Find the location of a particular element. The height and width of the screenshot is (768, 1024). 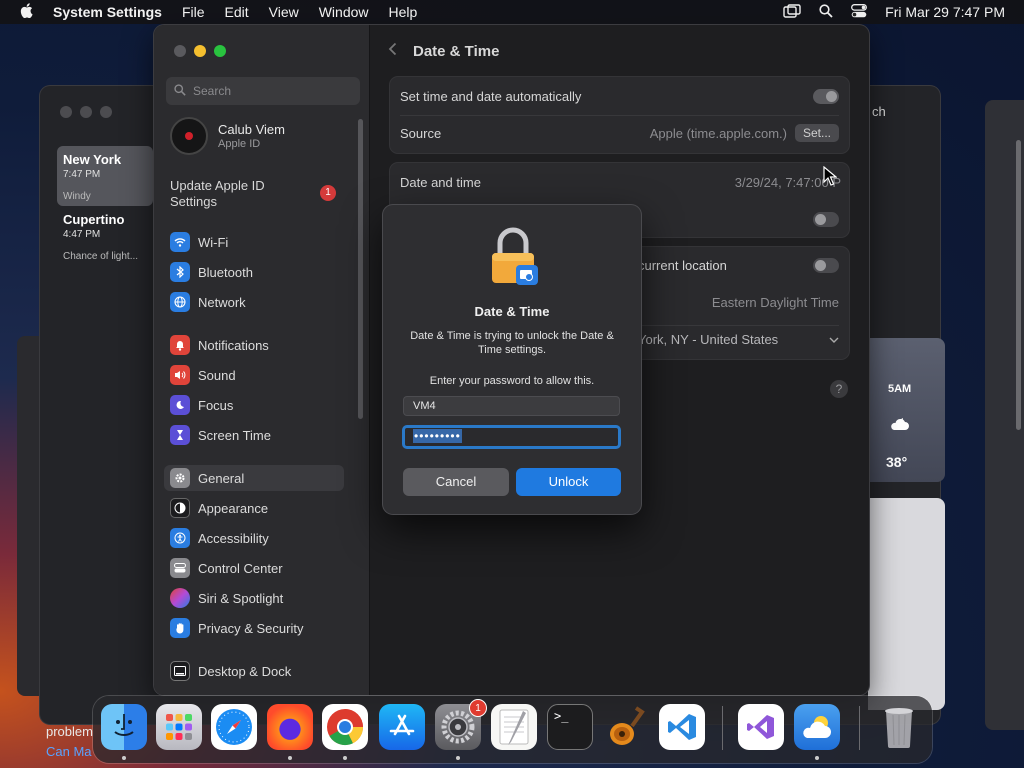

help-button: ? is located at coordinates (839, 389).